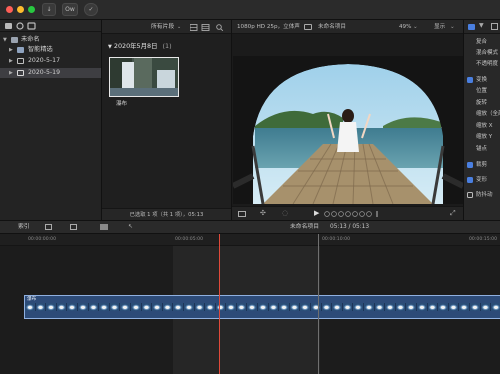  What do you see at coordinates (348, 27) in the screenshot?
I see `viewer-toolbar: 1080p HD 25p，立体声 未命名项目 49% ⌄ 显示 ⌄` at bounding box center [348, 27].